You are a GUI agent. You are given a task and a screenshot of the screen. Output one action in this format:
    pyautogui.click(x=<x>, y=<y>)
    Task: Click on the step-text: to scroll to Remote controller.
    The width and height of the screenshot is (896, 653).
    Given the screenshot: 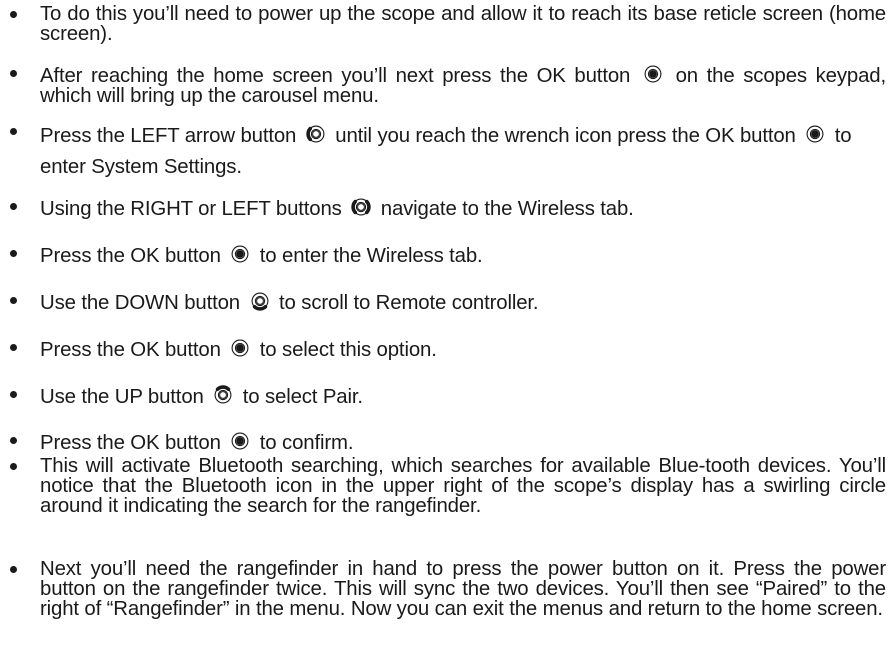 What is the action you would take?
    pyautogui.click(x=409, y=303)
    